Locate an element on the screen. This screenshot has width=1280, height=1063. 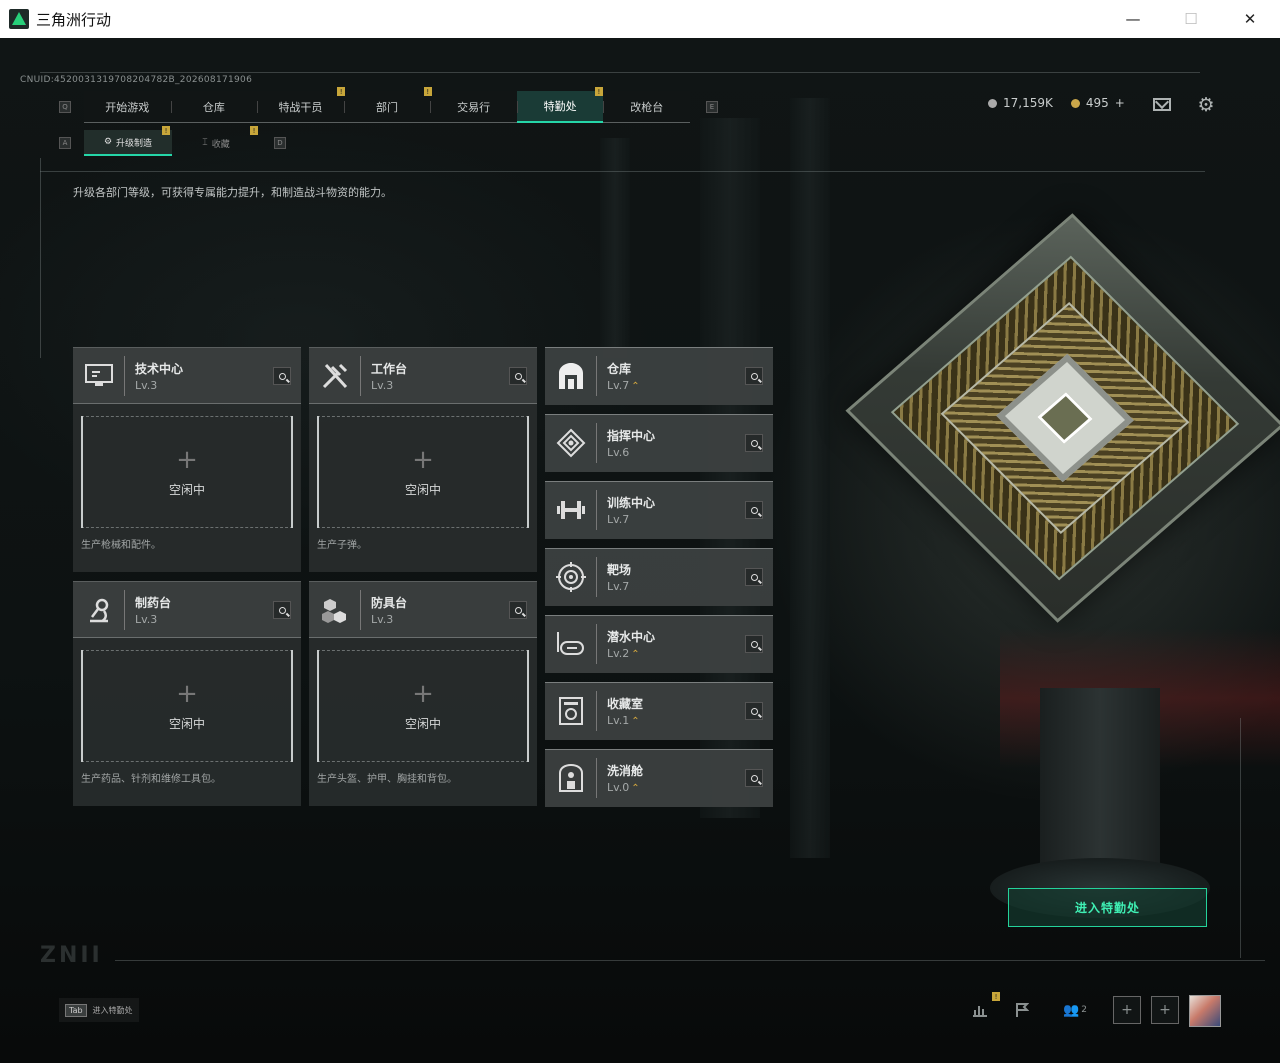
sub-nav: ⚙ 升级制造 ! ⌶ 收藏 ! is located at coordinates (172, 141).